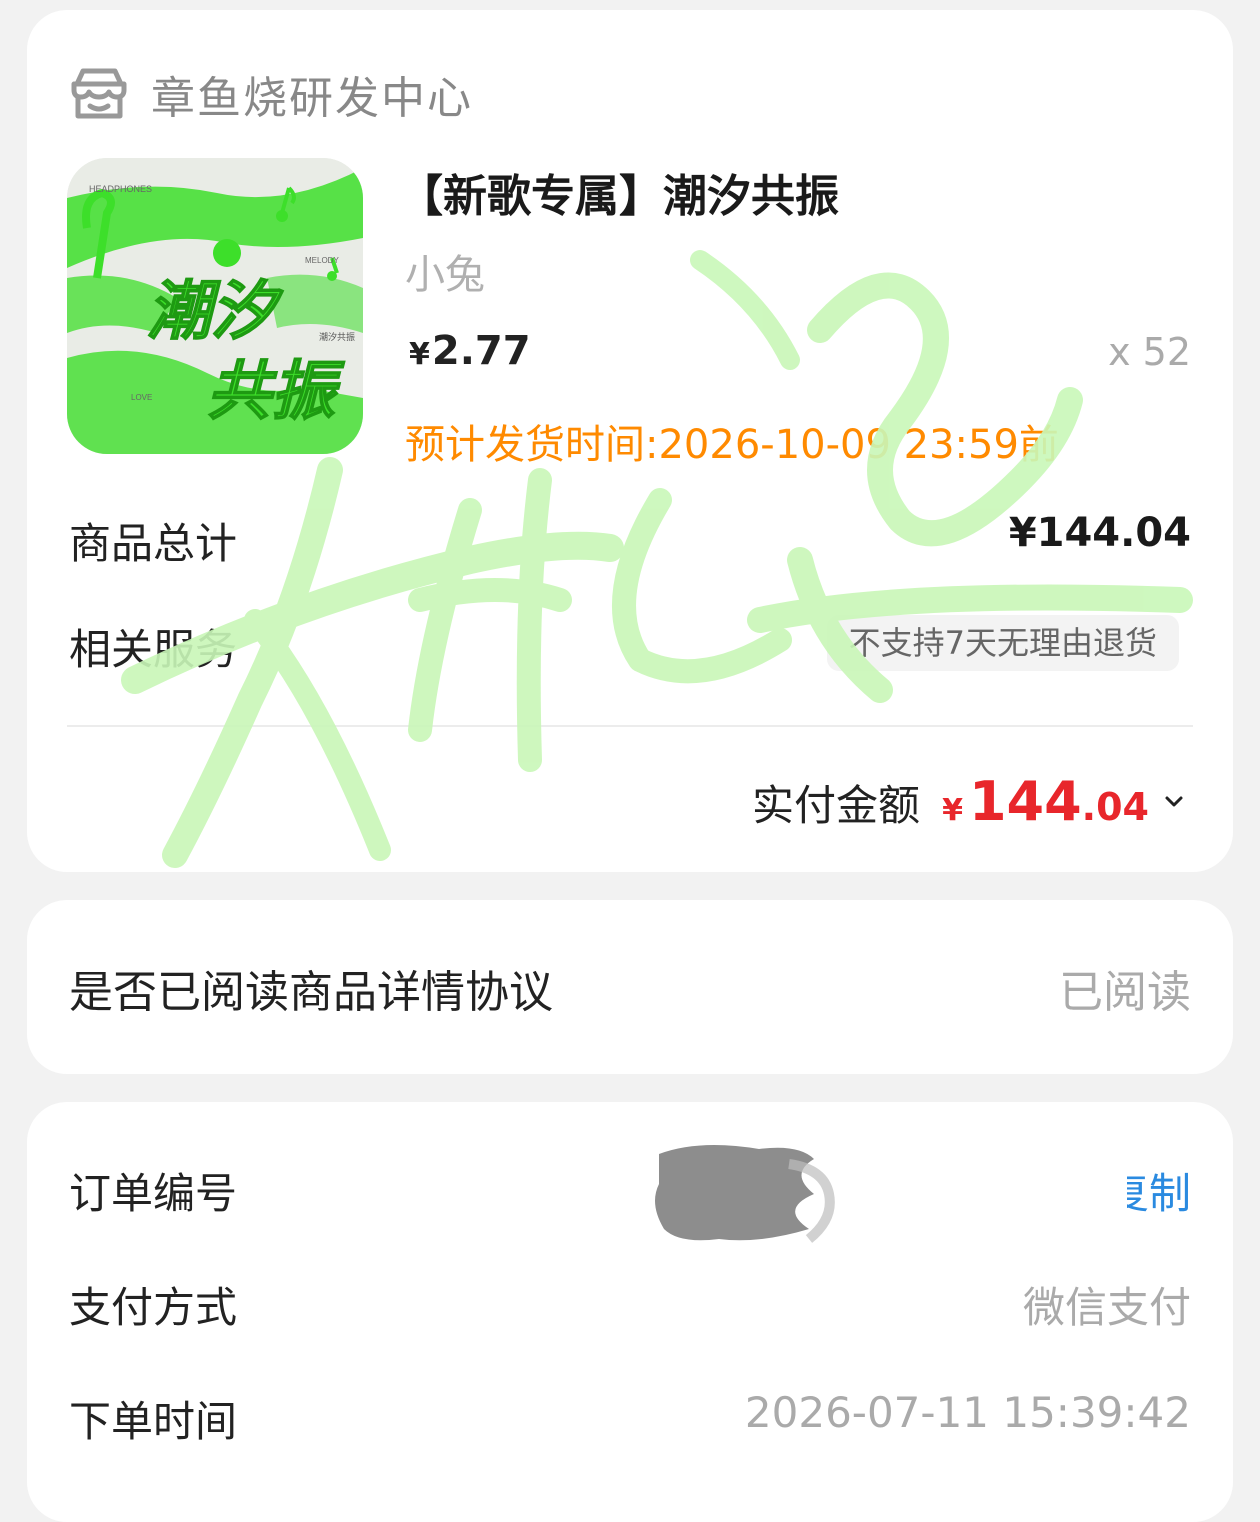  What do you see at coordinates (1002, 643) in the screenshot?
I see `service-tag: 不支持7天无理由退货` at bounding box center [1002, 643].